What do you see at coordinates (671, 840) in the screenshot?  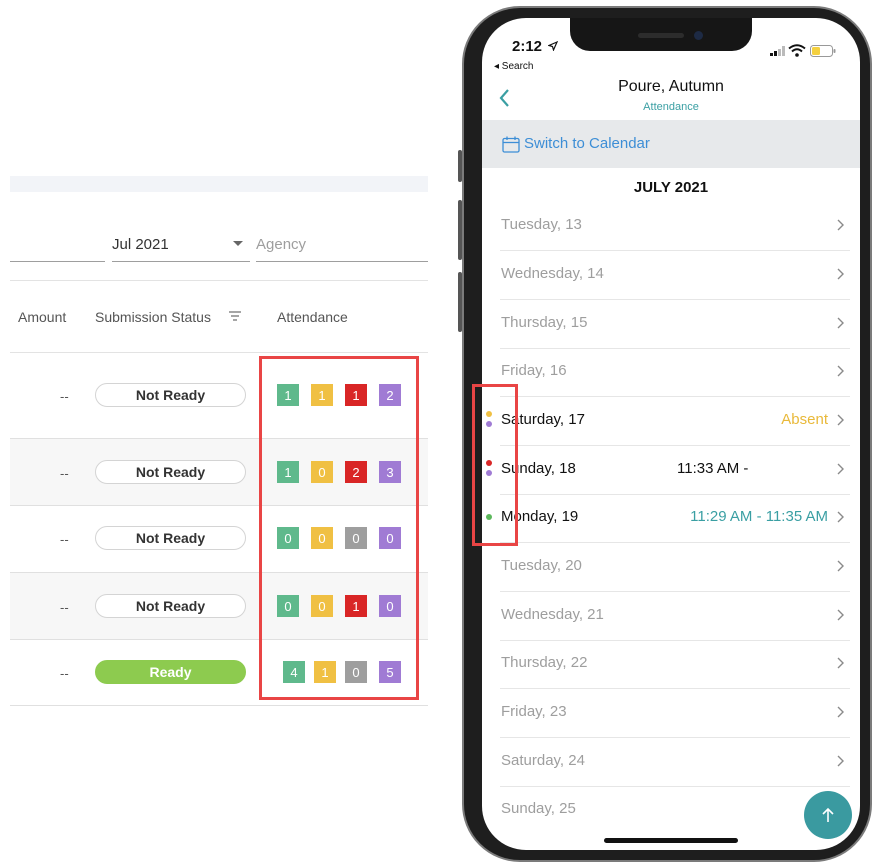 I see `home-indicator` at bounding box center [671, 840].